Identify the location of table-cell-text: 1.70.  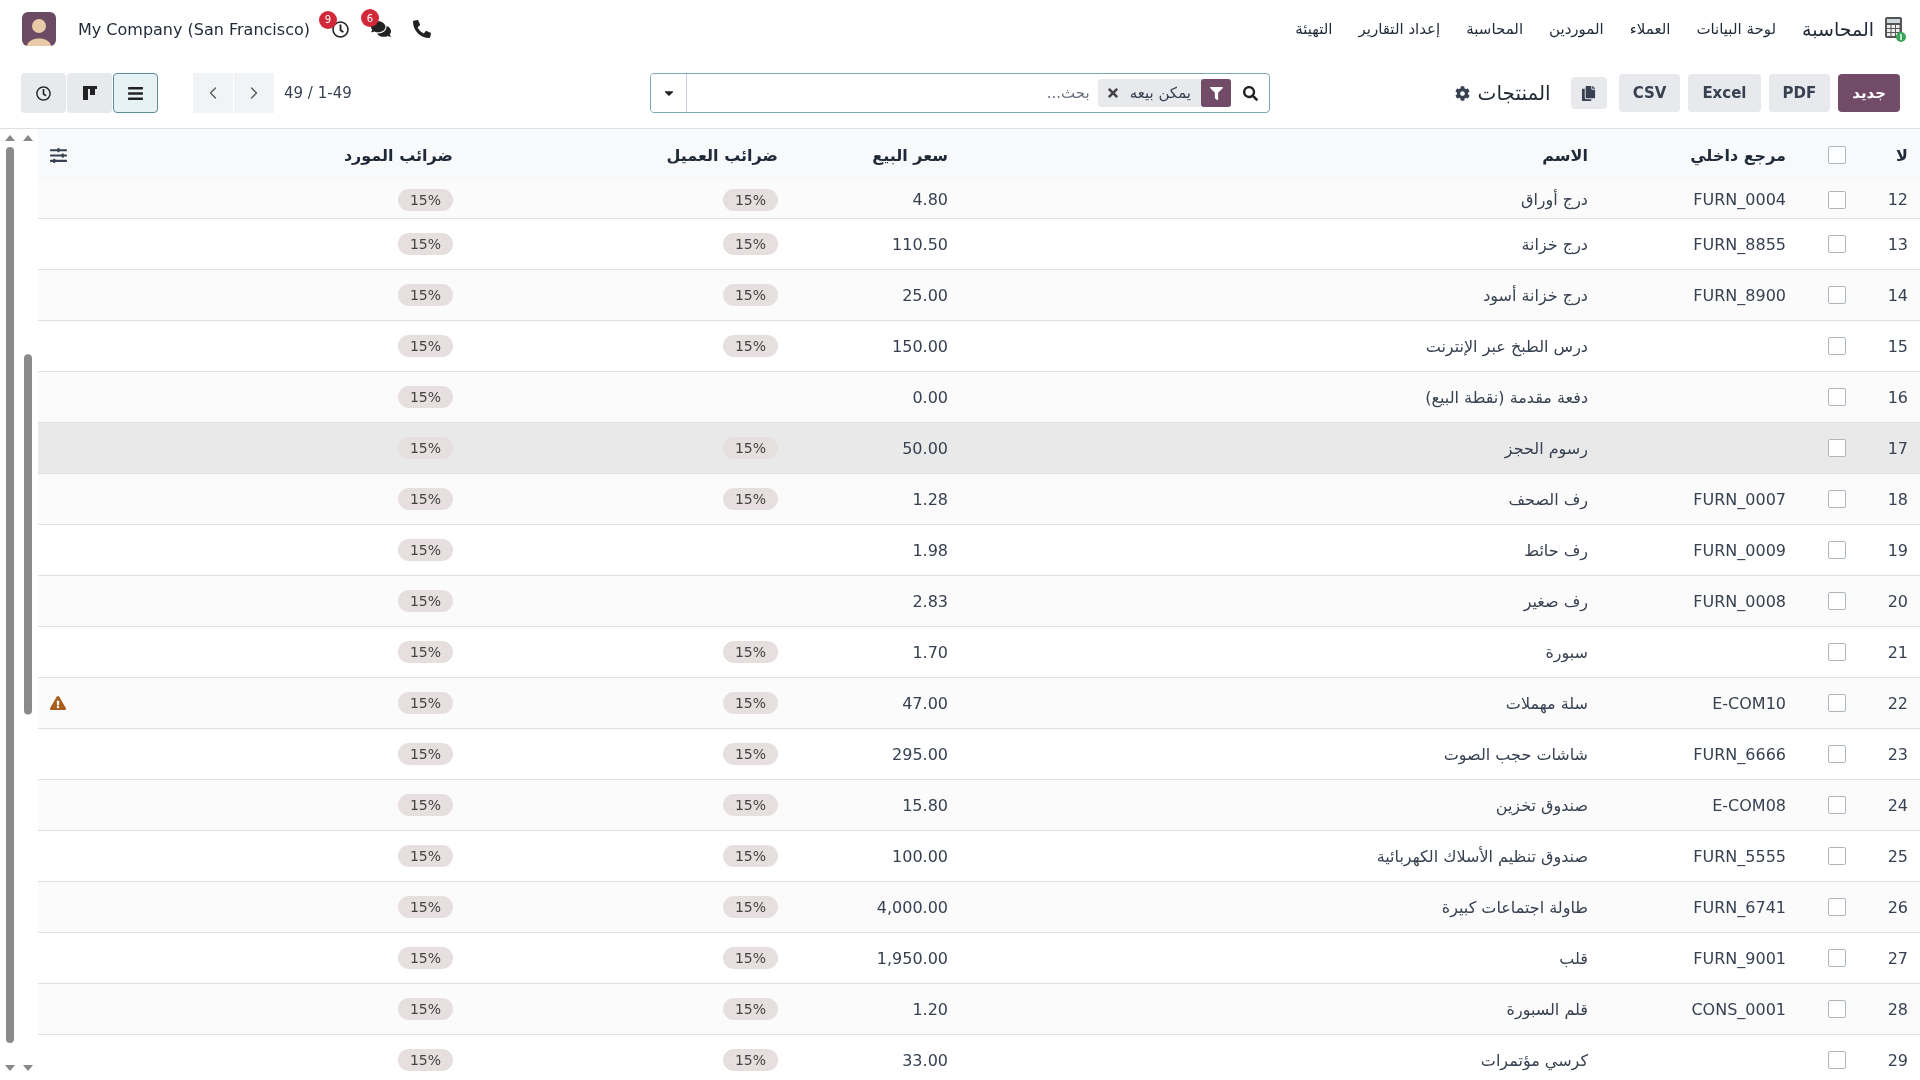
(930, 652).